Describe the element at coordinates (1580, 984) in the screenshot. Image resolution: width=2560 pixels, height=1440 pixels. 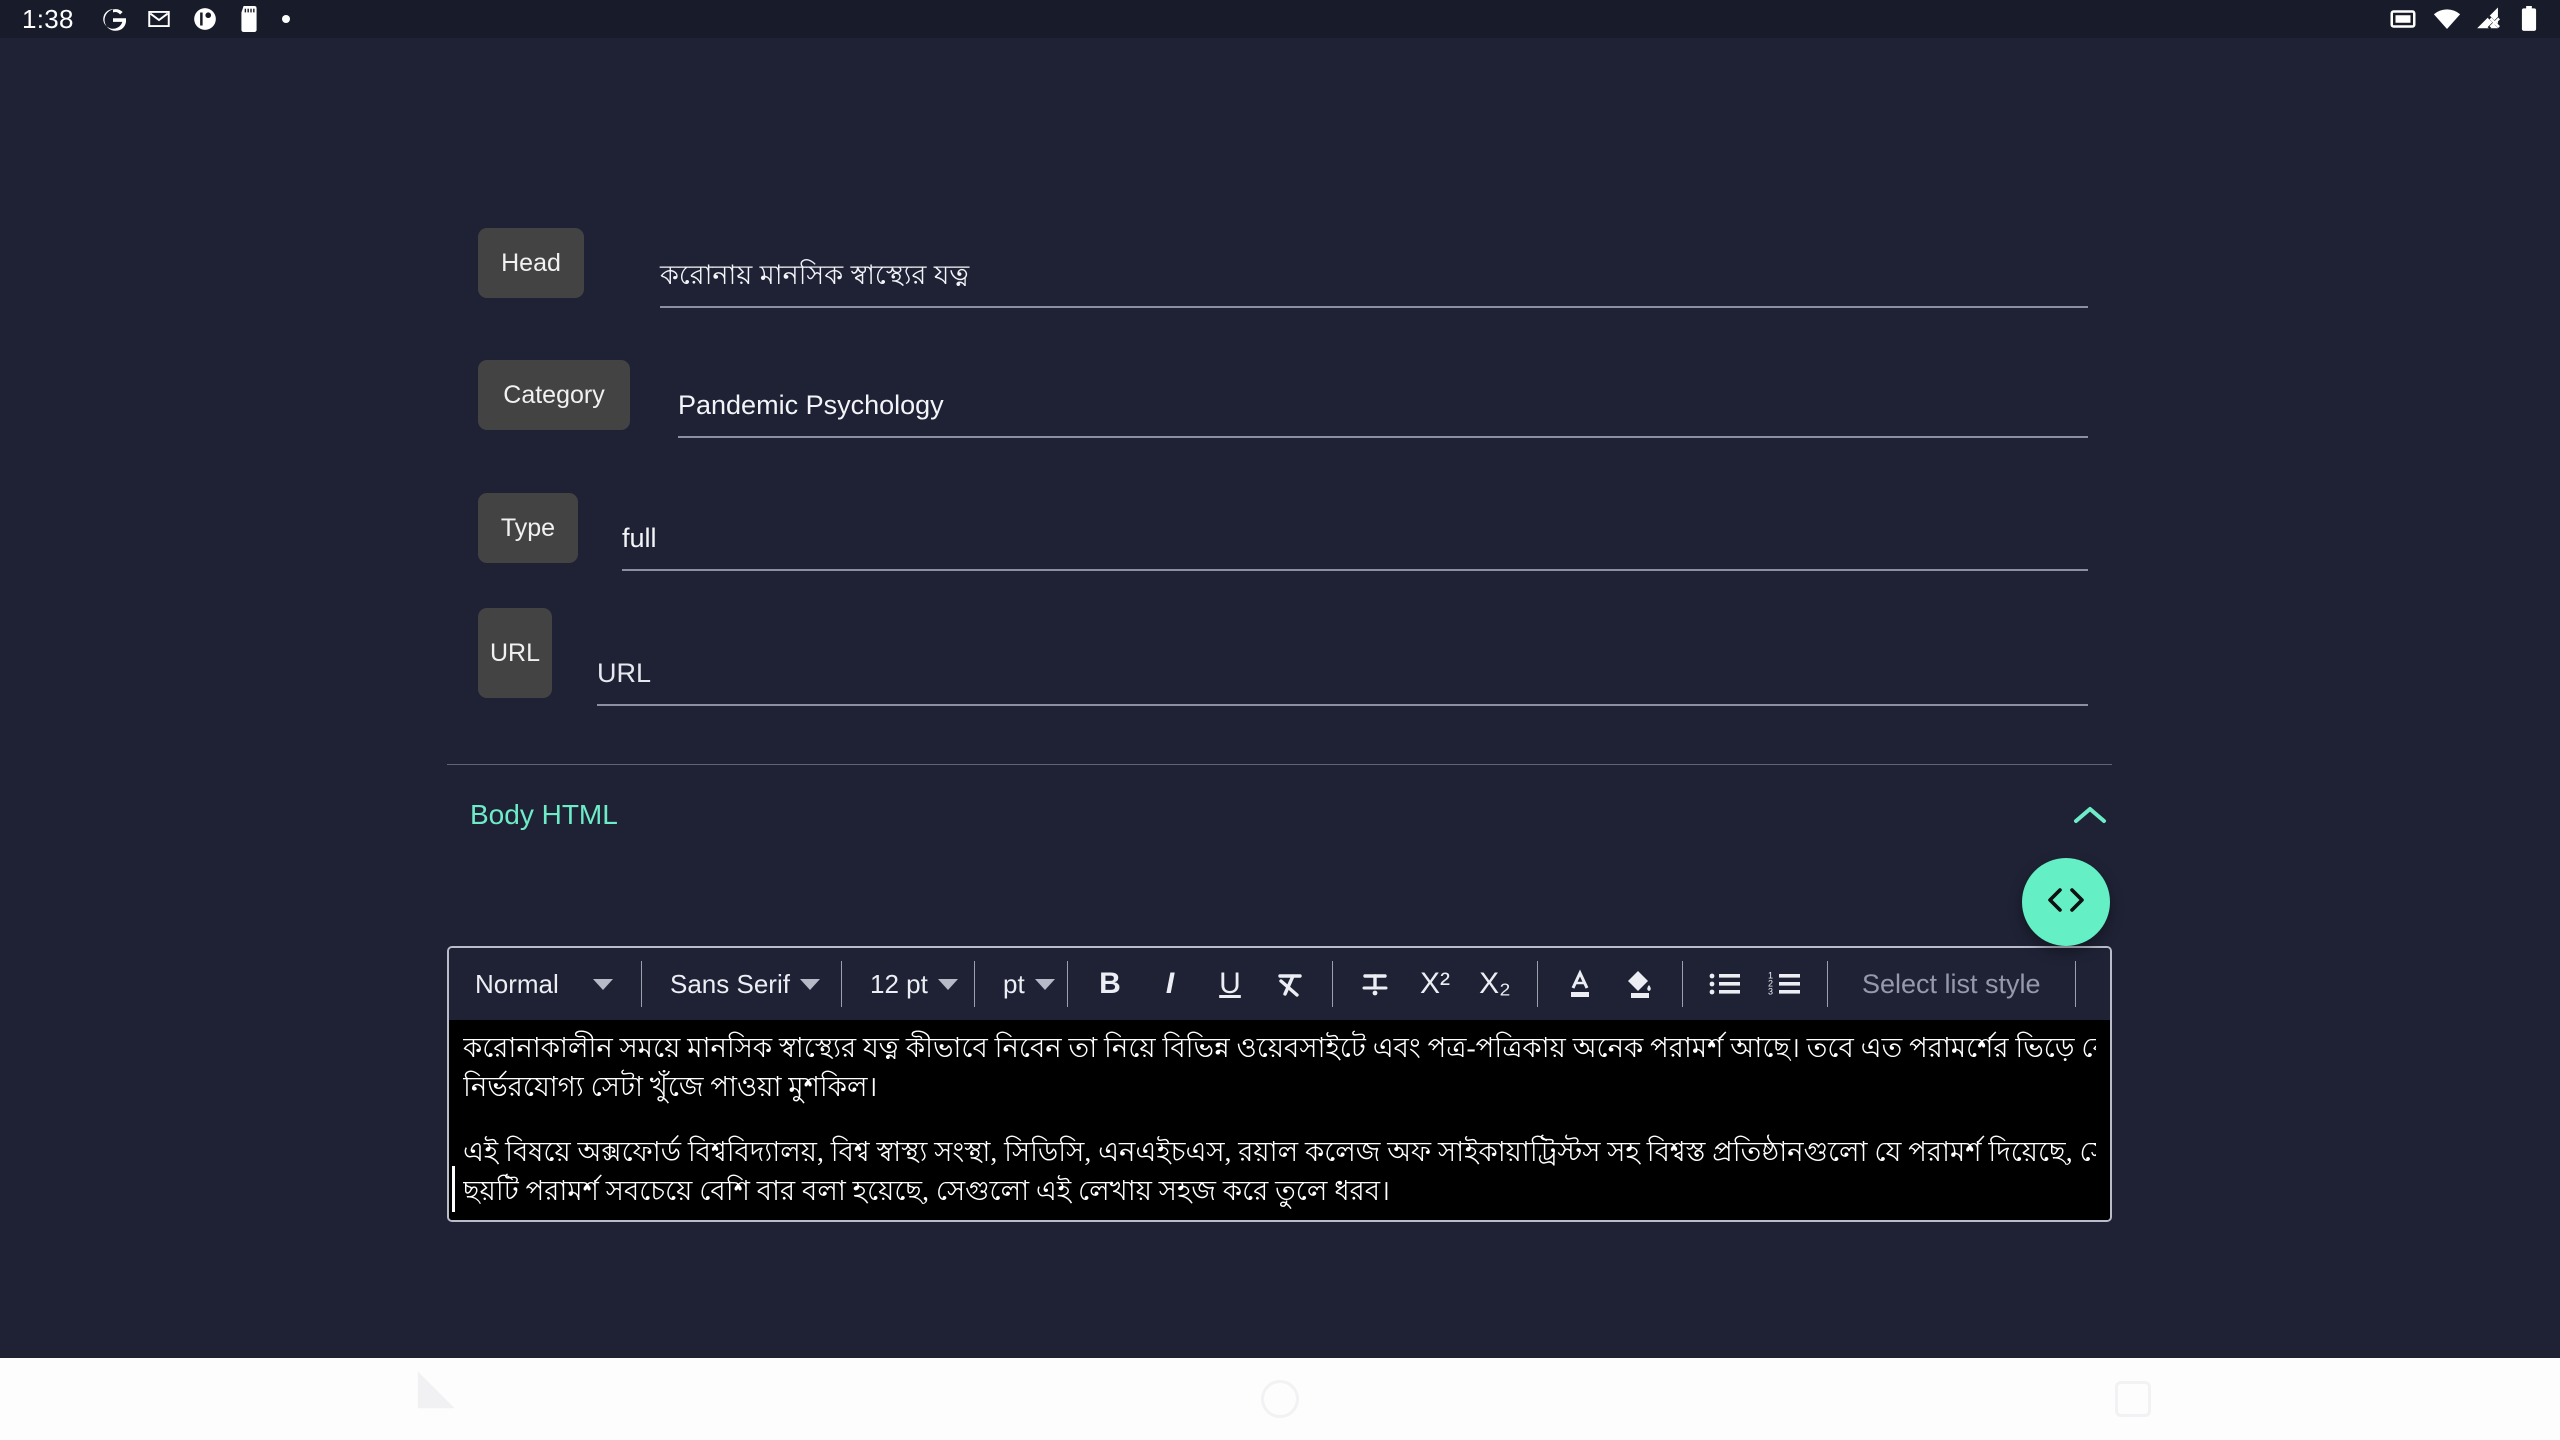
I see `text-color-icon` at that location.